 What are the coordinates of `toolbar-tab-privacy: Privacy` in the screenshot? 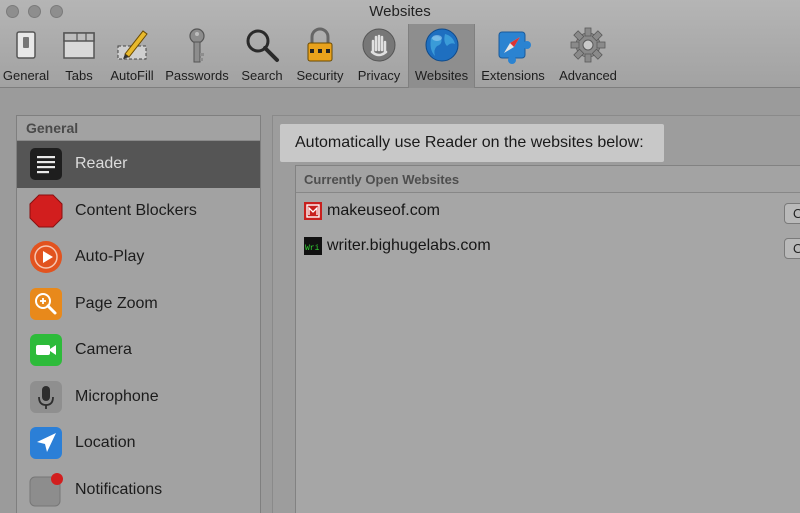 It's located at (379, 56).